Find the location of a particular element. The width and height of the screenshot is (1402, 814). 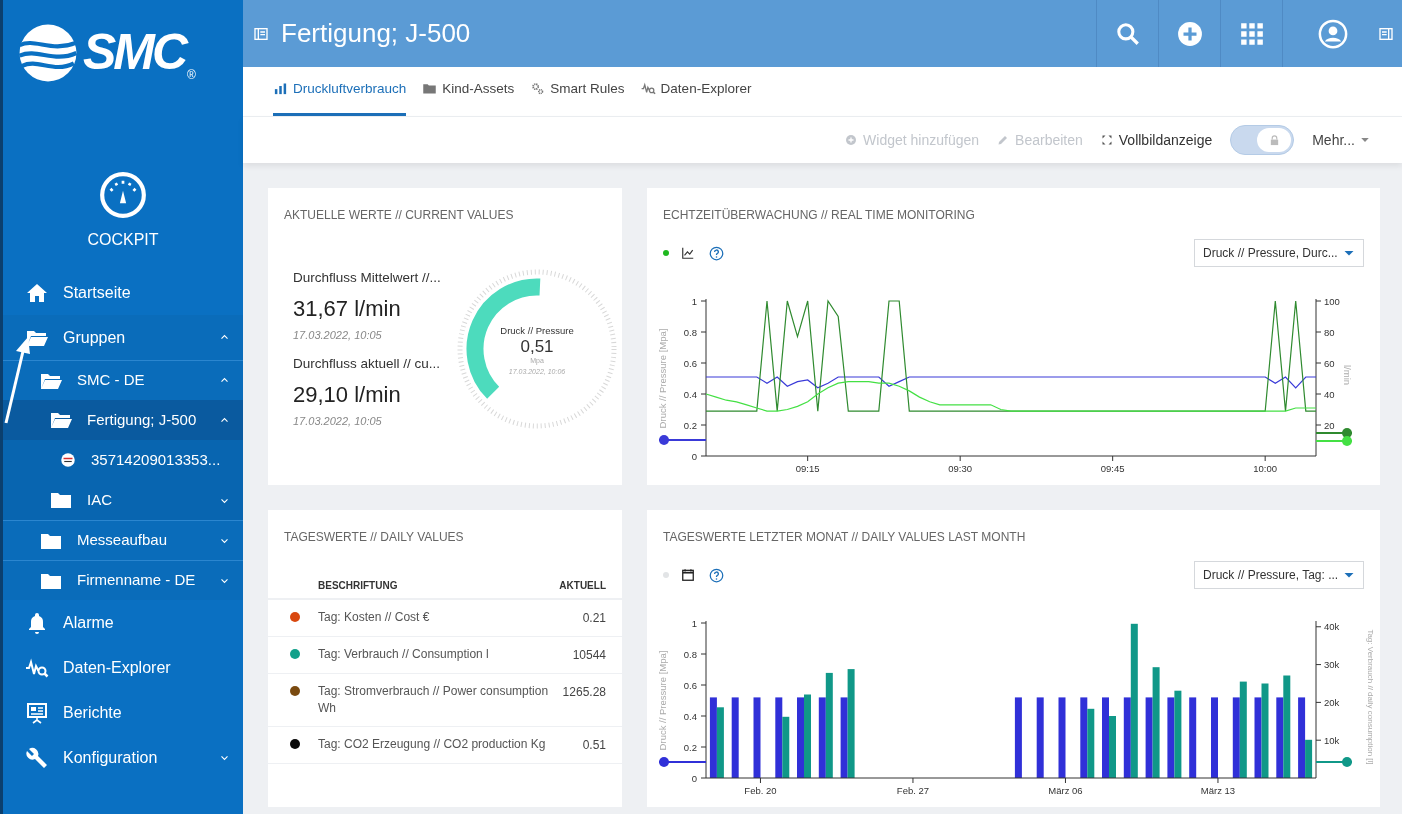

sidebar-item: Konfiguration is located at coordinates (123, 757).